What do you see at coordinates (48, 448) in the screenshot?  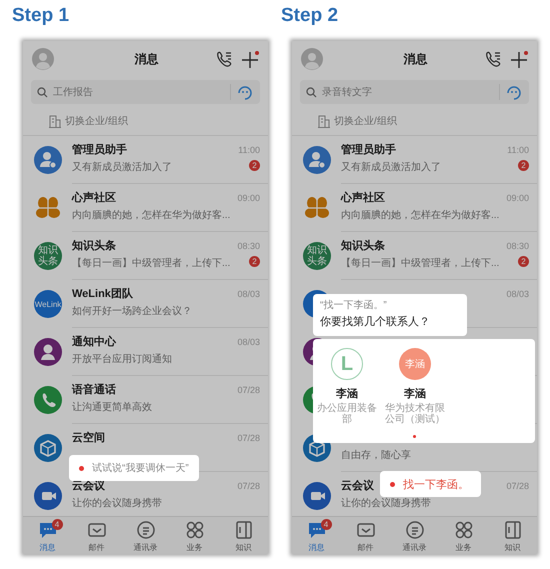 I see `cube-avatar-icon` at bounding box center [48, 448].